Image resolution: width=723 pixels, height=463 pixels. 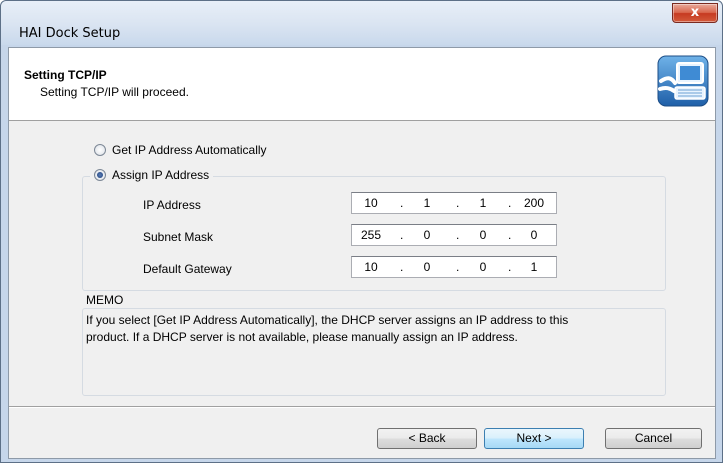 I want to click on radio-label-auto: Get IP Address Automatically, so click(x=189, y=150).